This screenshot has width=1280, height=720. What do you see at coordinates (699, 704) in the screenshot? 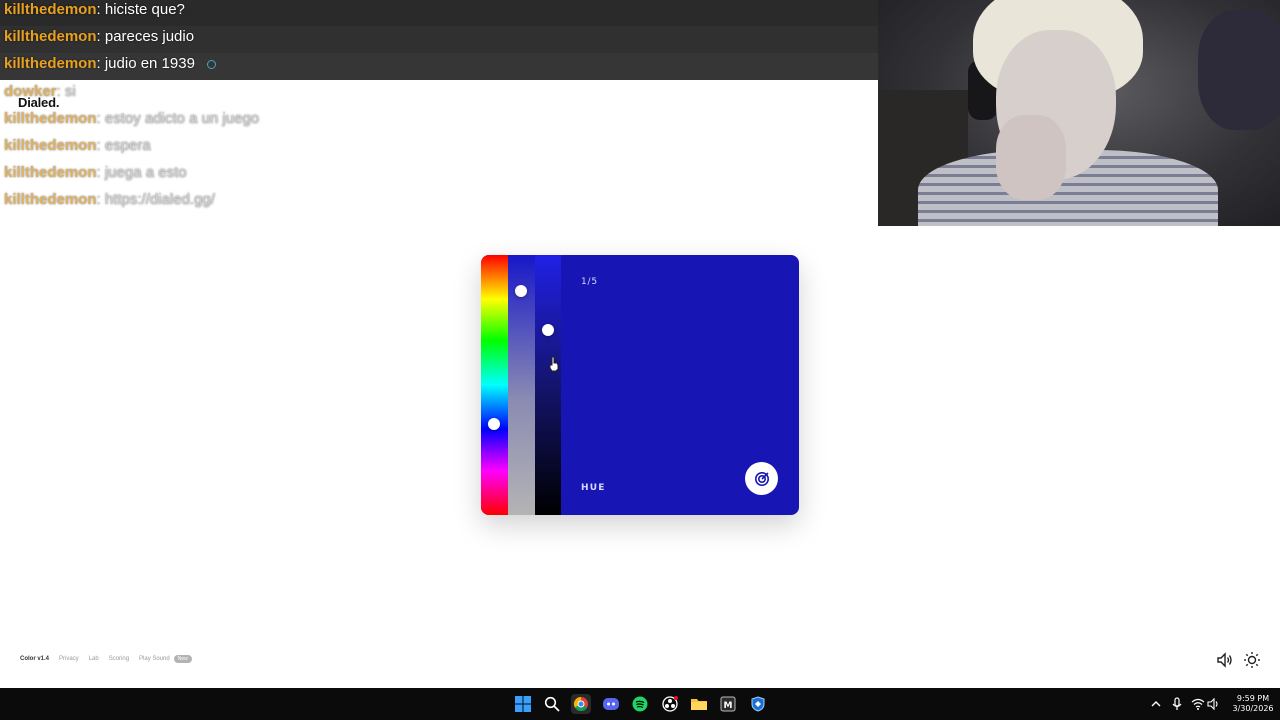
I see `file-explorer-icon` at bounding box center [699, 704].